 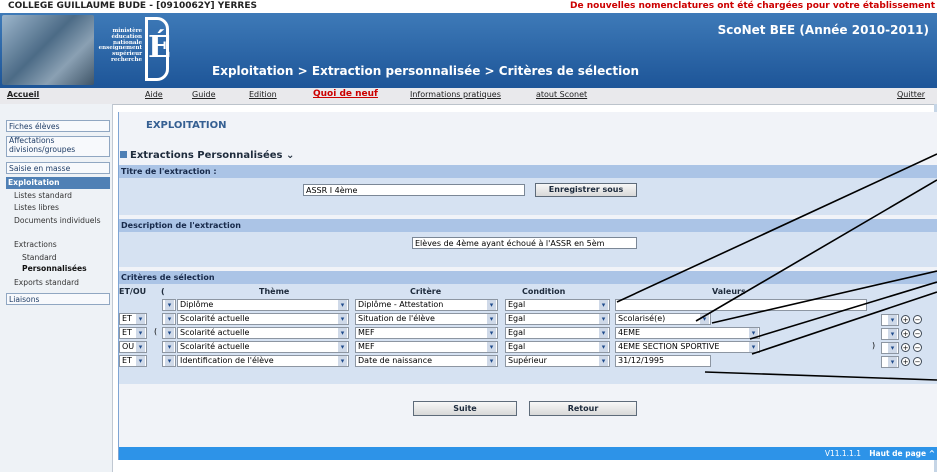 What do you see at coordinates (583, 408) in the screenshot?
I see `retour-button: Retour` at bounding box center [583, 408].